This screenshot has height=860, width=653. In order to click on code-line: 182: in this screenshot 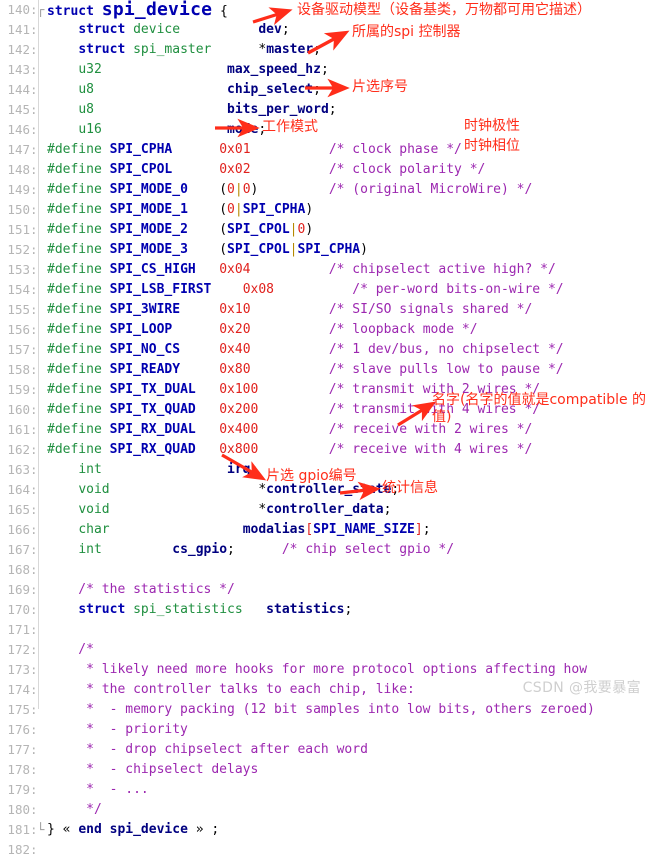, I will do `click(326, 850)`.